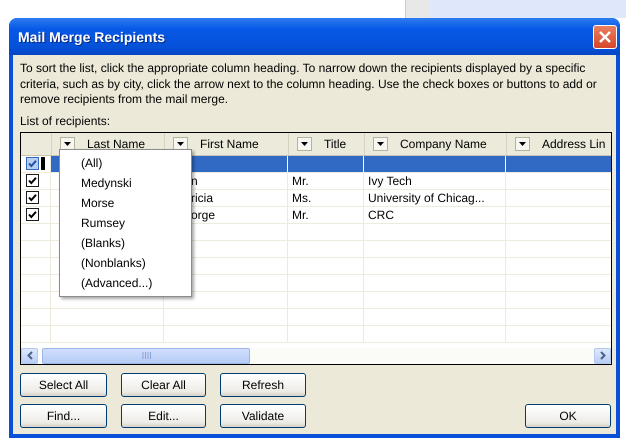 The image size is (626, 438). Describe the element at coordinates (568, 416) in the screenshot. I see `ok-button: OK` at that location.